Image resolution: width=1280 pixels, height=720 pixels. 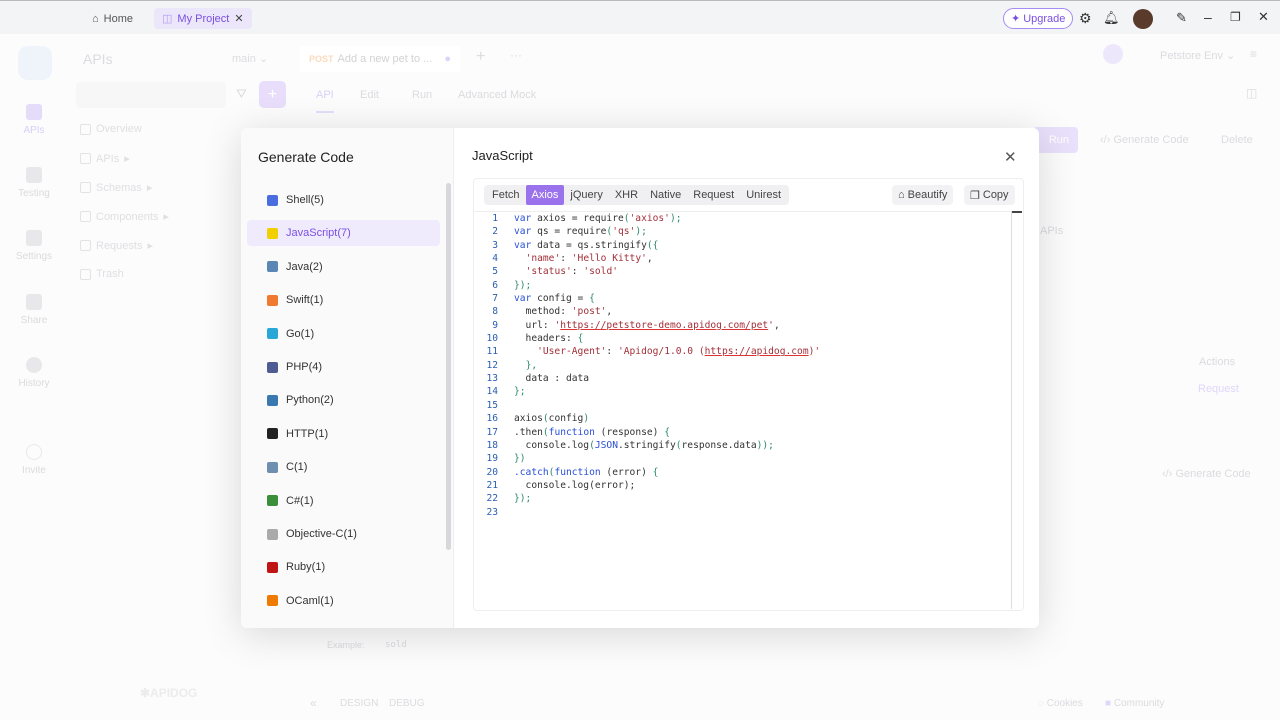 What do you see at coordinates (492, 472) in the screenshot?
I see `line-number: 20` at bounding box center [492, 472].